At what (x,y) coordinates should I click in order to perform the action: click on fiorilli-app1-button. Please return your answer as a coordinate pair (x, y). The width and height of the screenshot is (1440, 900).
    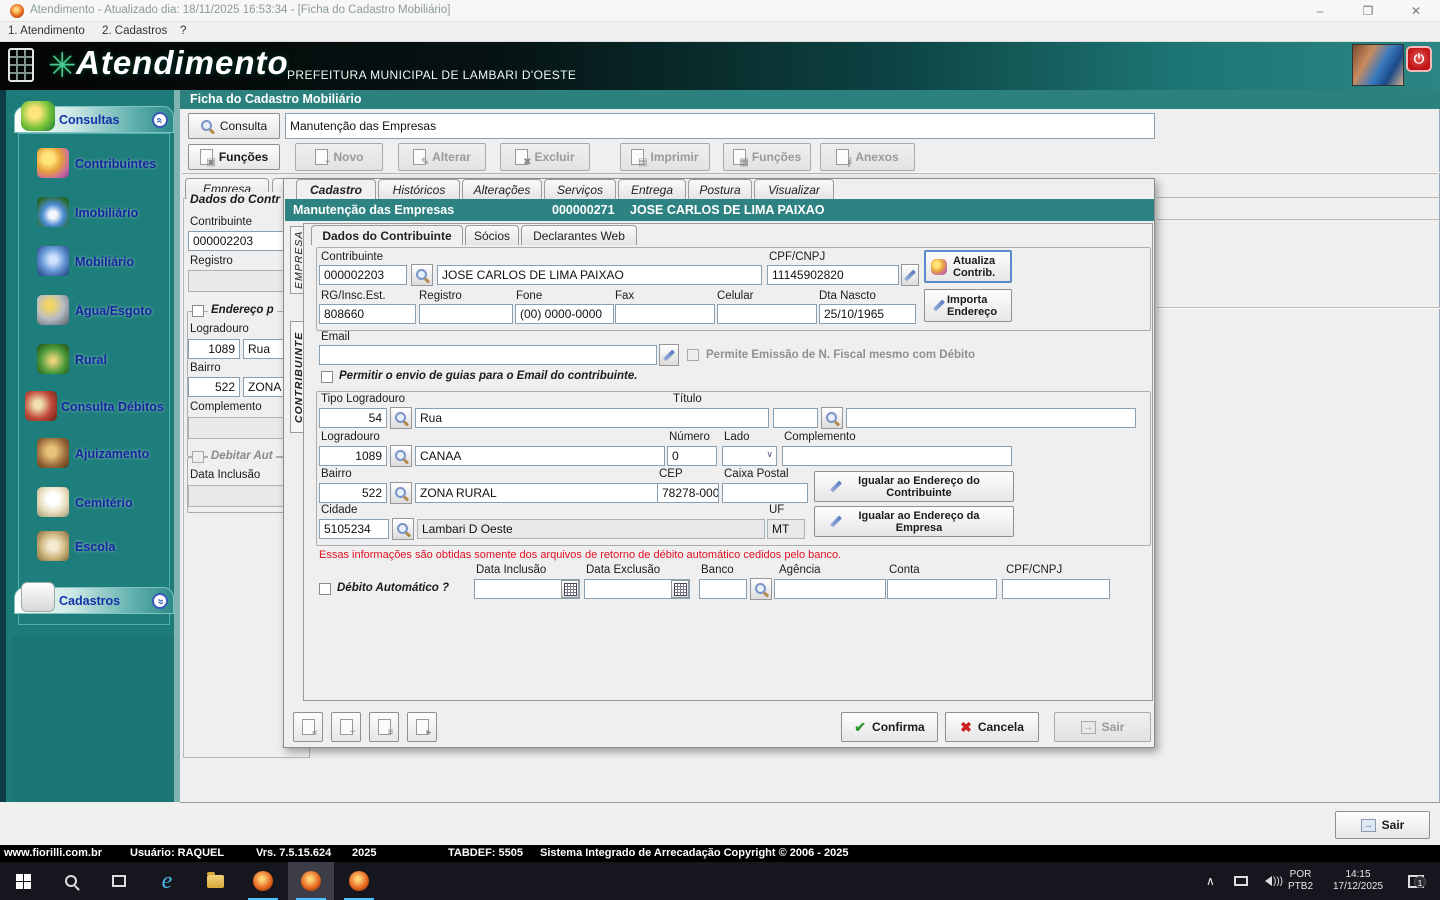
    Looking at the image, I should click on (263, 881).